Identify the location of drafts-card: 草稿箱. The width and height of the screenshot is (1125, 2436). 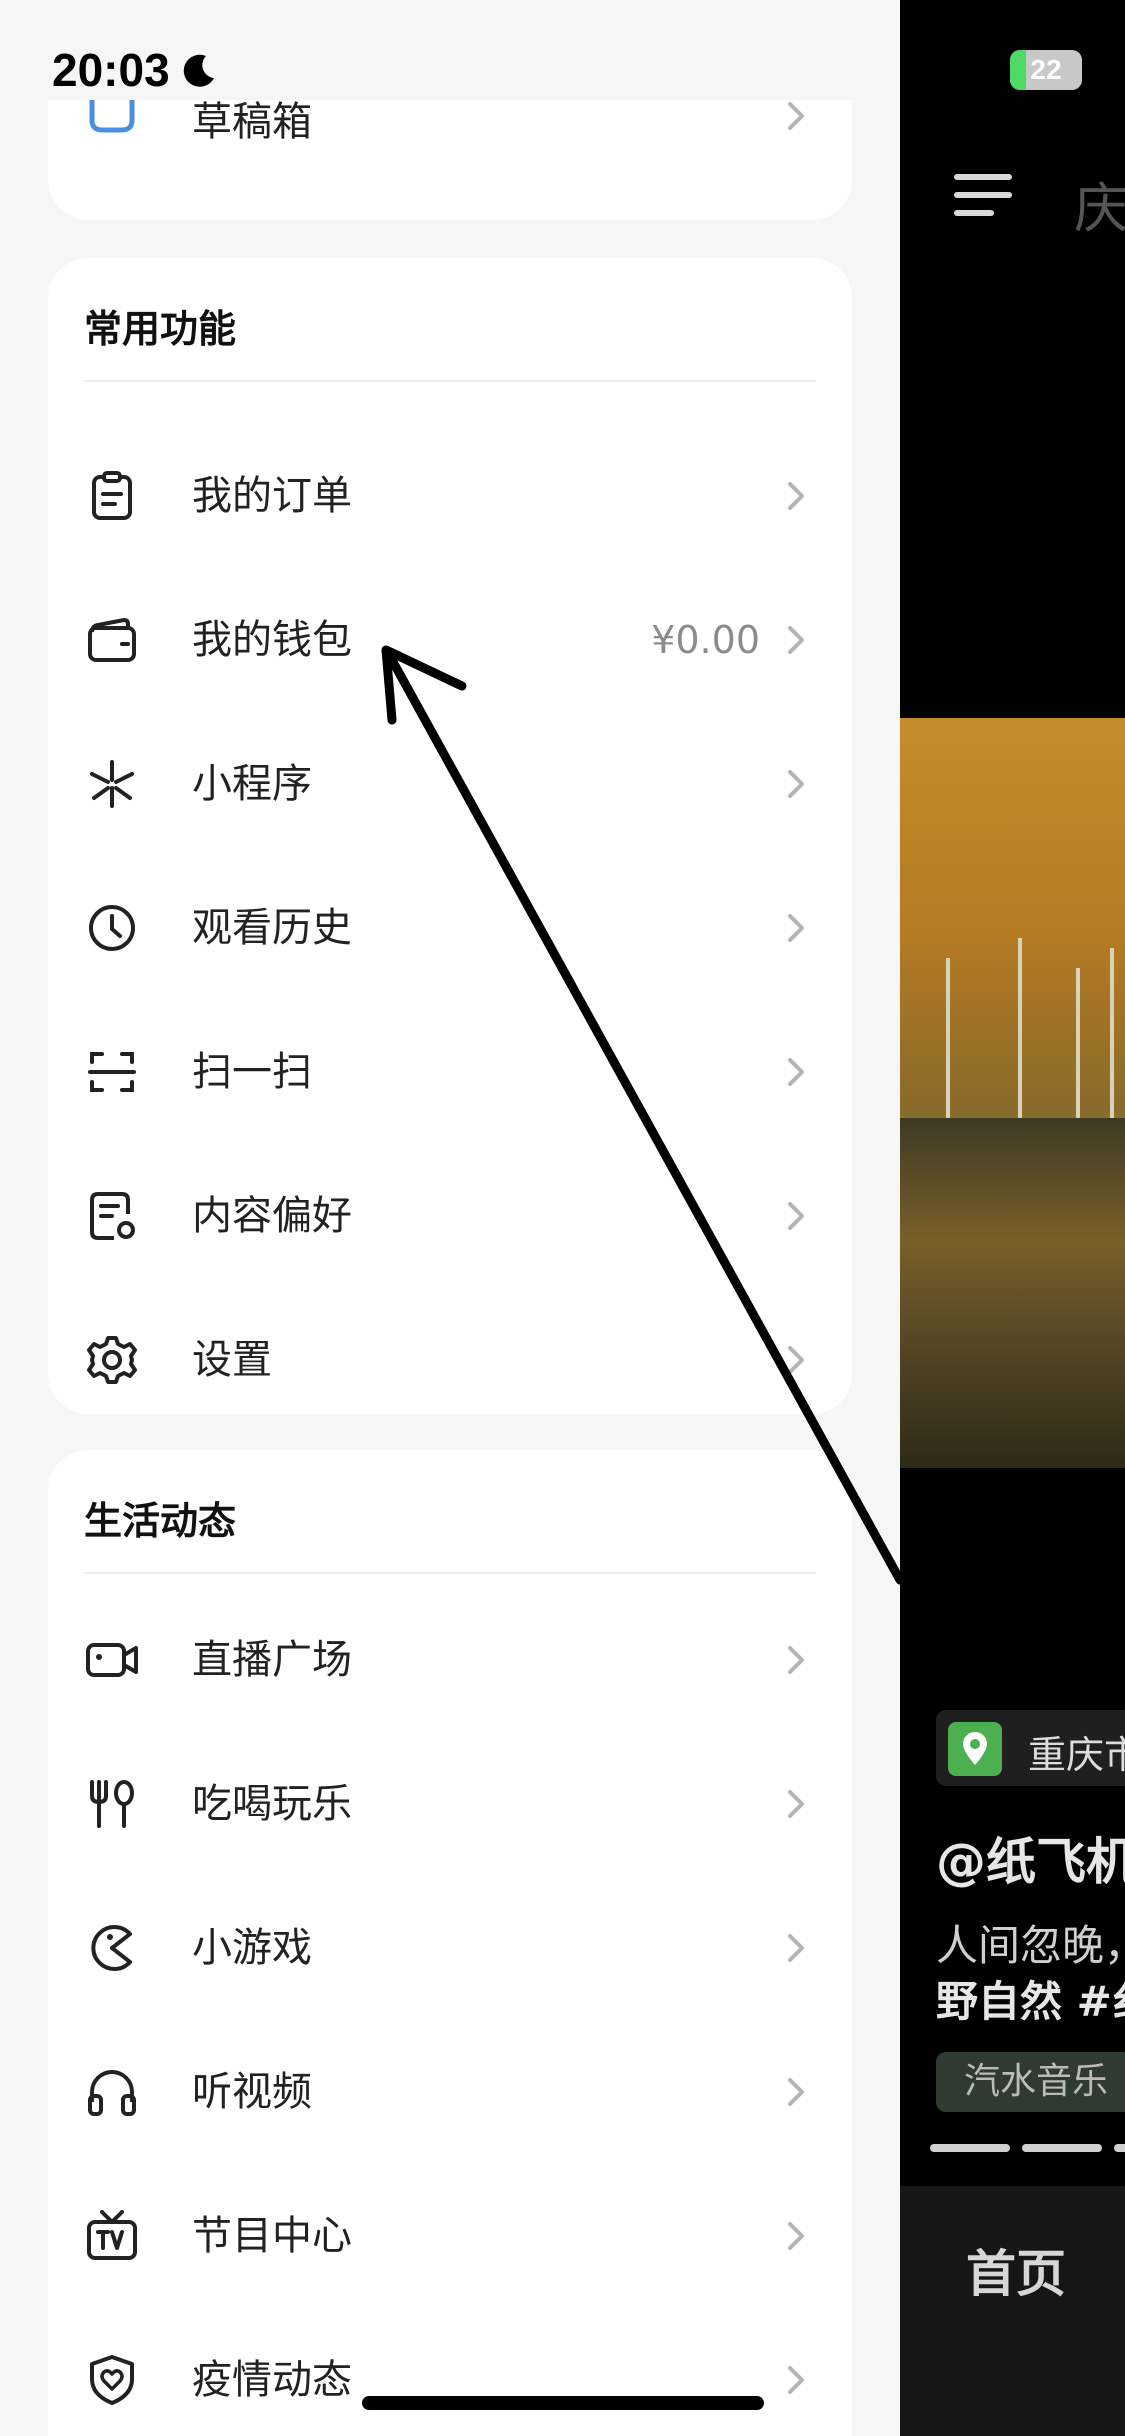
(450, 160).